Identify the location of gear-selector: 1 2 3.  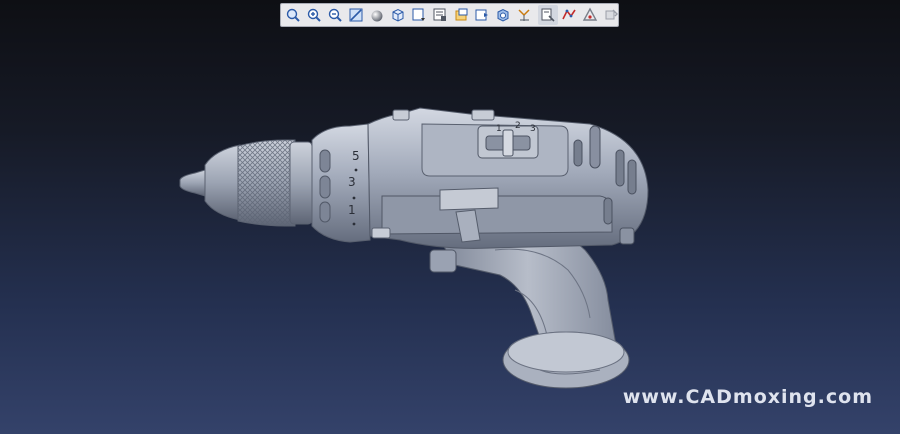
(508, 140).